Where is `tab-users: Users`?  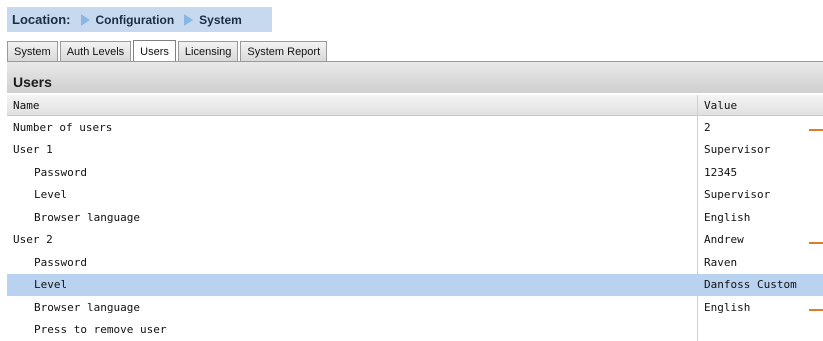
tab-users: Users is located at coordinates (154, 51).